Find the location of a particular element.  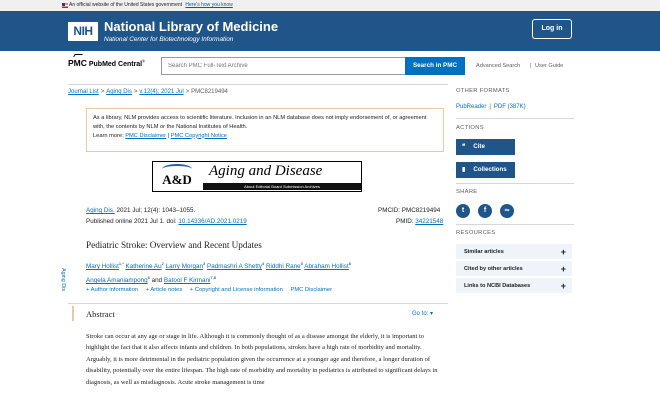

pmid-link: 34221548 is located at coordinates (429, 221).